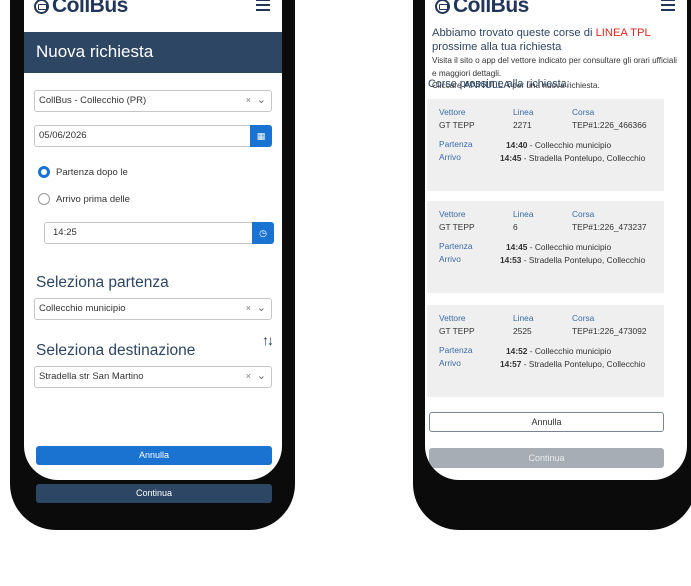  I want to click on linea-value: 6, so click(515, 227).